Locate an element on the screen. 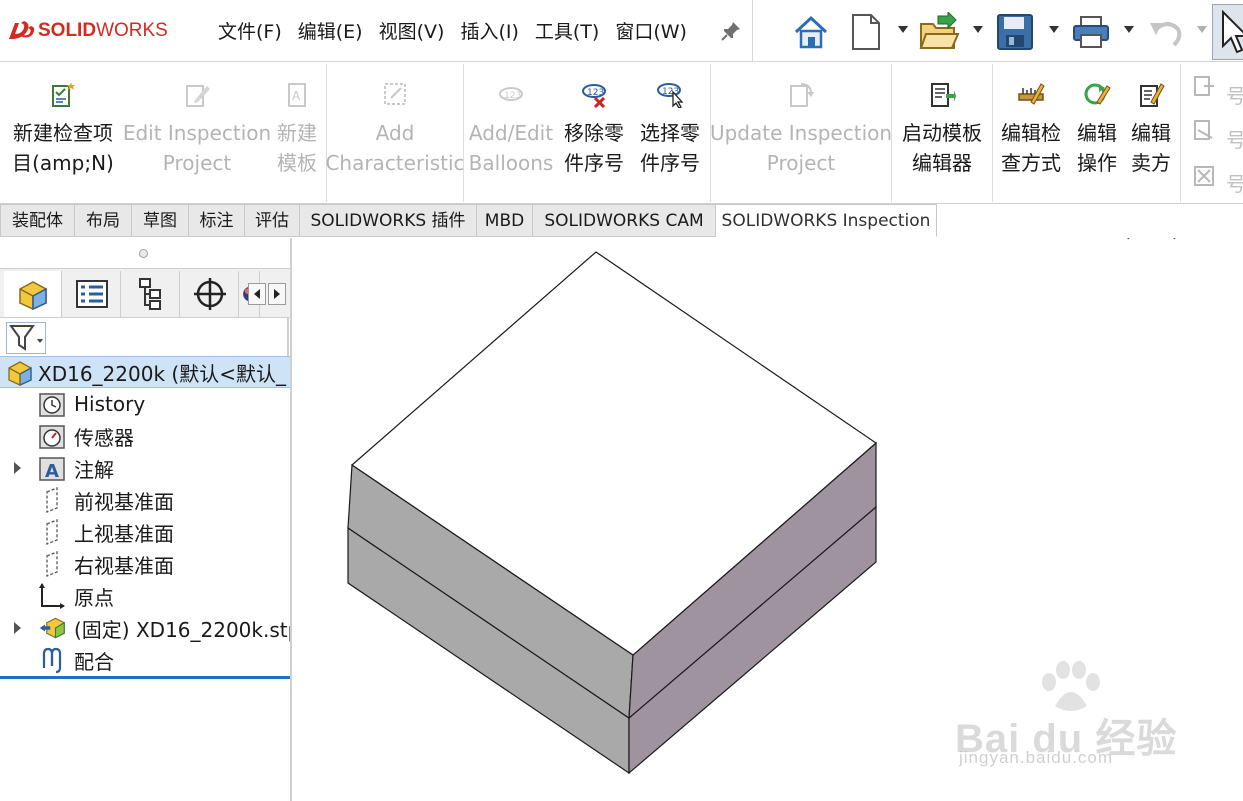 The image size is (1243, 801). new-template-label: 新建 模板 is located at coordinates (297, 148).